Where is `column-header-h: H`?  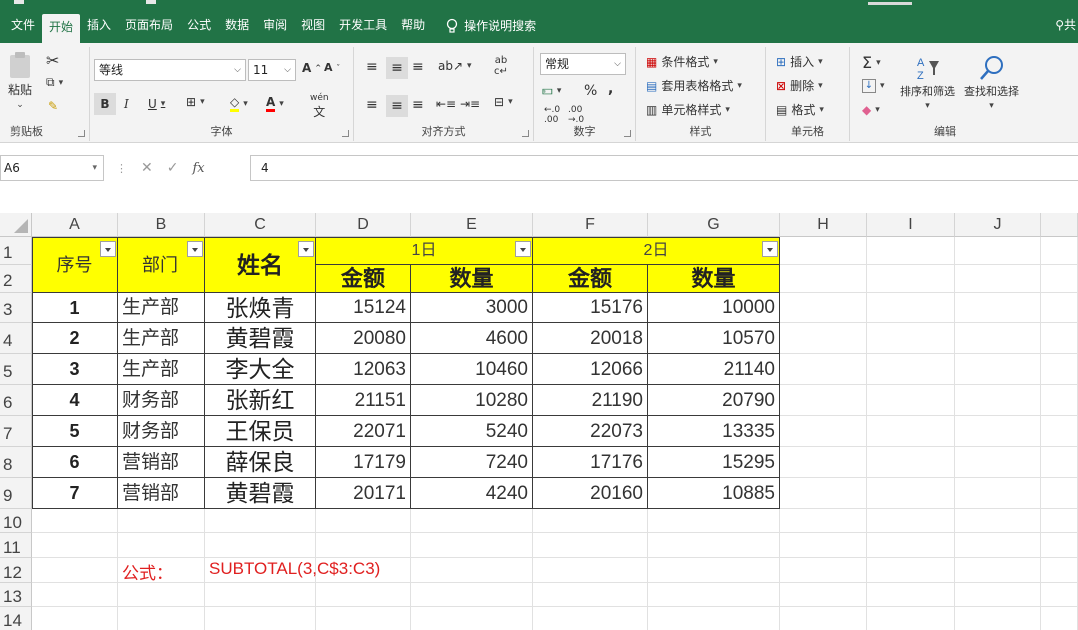
column-header-h: H is located at coordinates (823, 225).